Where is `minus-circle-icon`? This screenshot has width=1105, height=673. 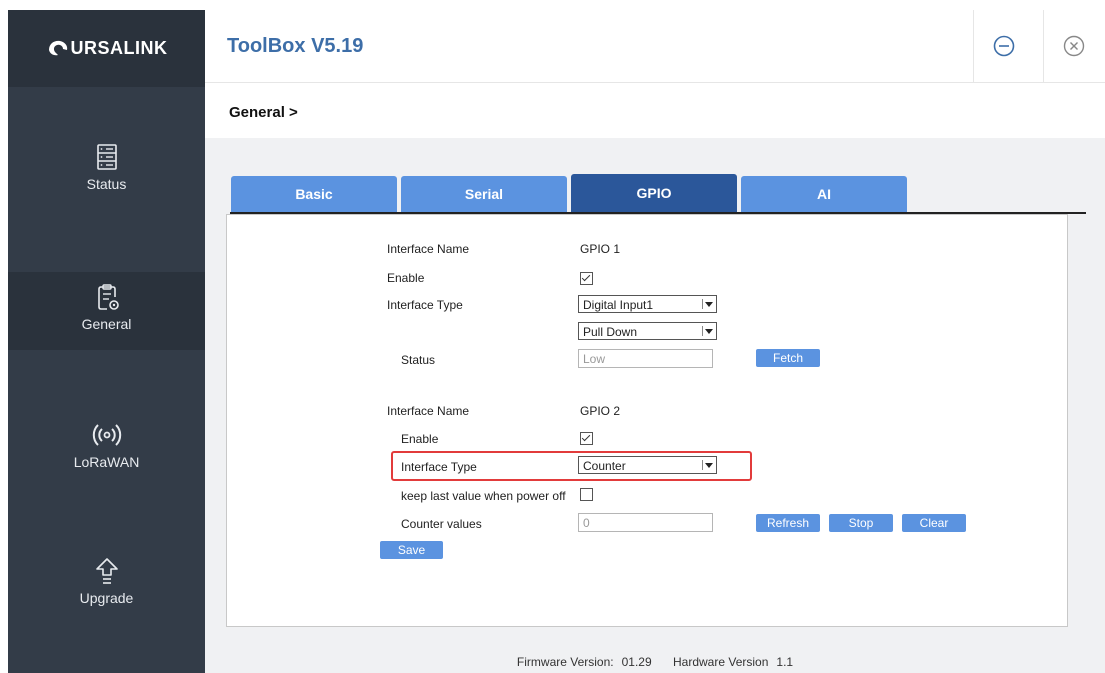
minus-circle-icon is located at coordinates (1004, 46).